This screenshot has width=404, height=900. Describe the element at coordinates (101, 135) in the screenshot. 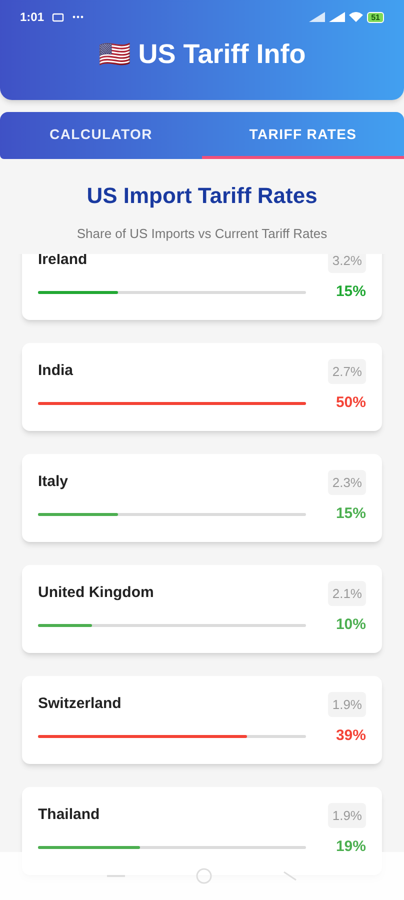

I see `tab: CALCULATOR` at that location.